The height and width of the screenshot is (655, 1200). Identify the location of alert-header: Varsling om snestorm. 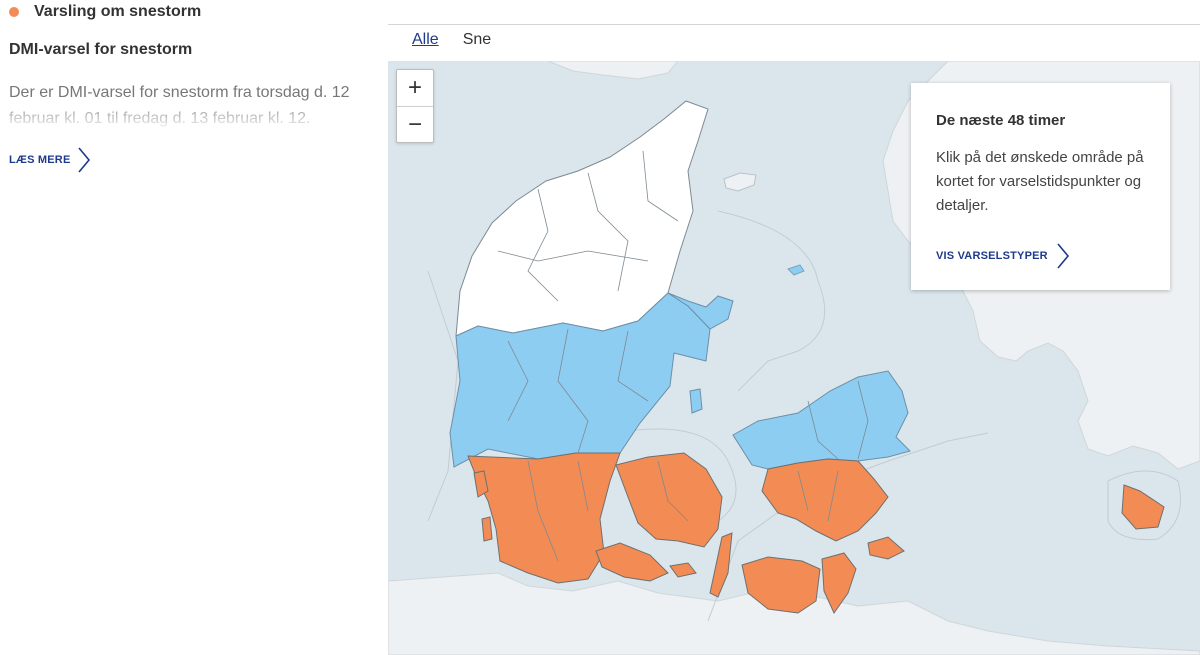
(105, 12).